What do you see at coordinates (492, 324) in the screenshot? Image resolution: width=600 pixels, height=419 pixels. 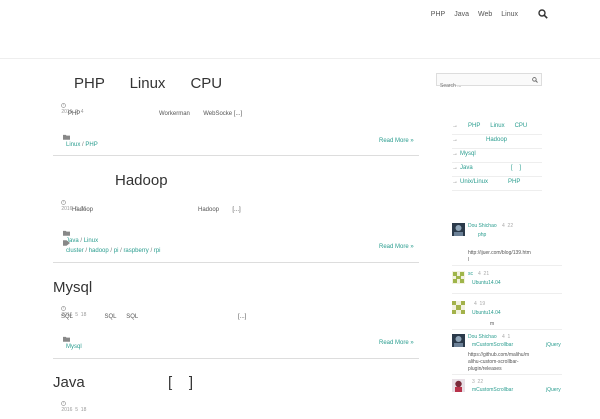 I see `comment-text: m` at bounding box center [492, 324].